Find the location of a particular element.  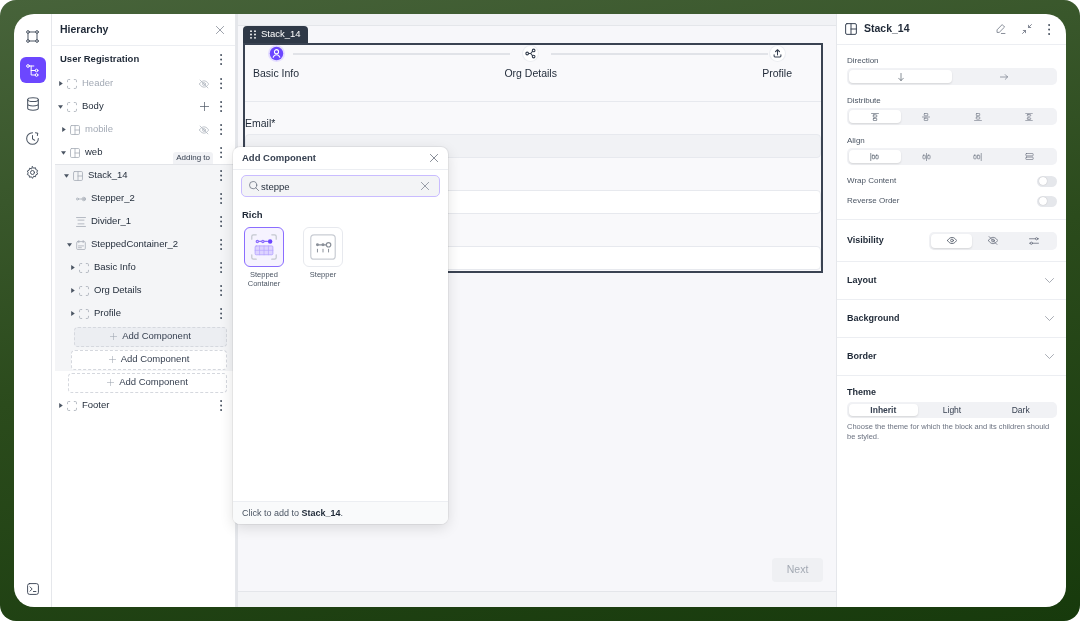

tree-item: Stepper_2 is located at coordinates (101, 198).